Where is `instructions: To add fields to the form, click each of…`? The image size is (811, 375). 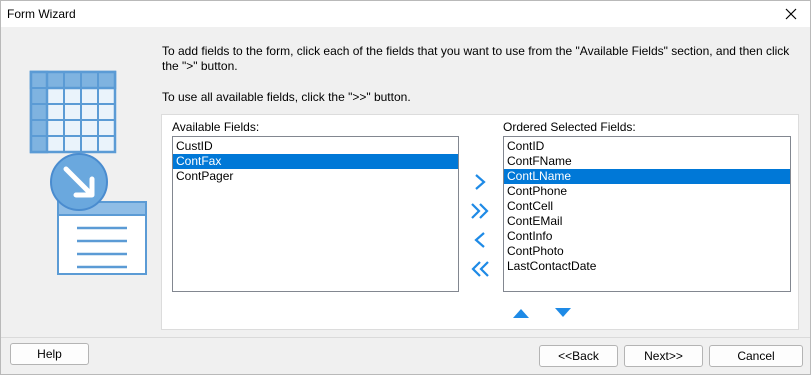
instructions: To add fields to the form, click each of… is located at coordinates (482, 74).